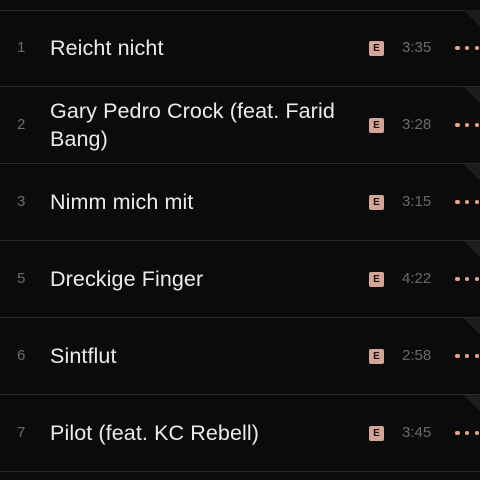 The width and height of the screenshot is (480, 480). I want to click on track-duration: 2:58, so click(417, 355).